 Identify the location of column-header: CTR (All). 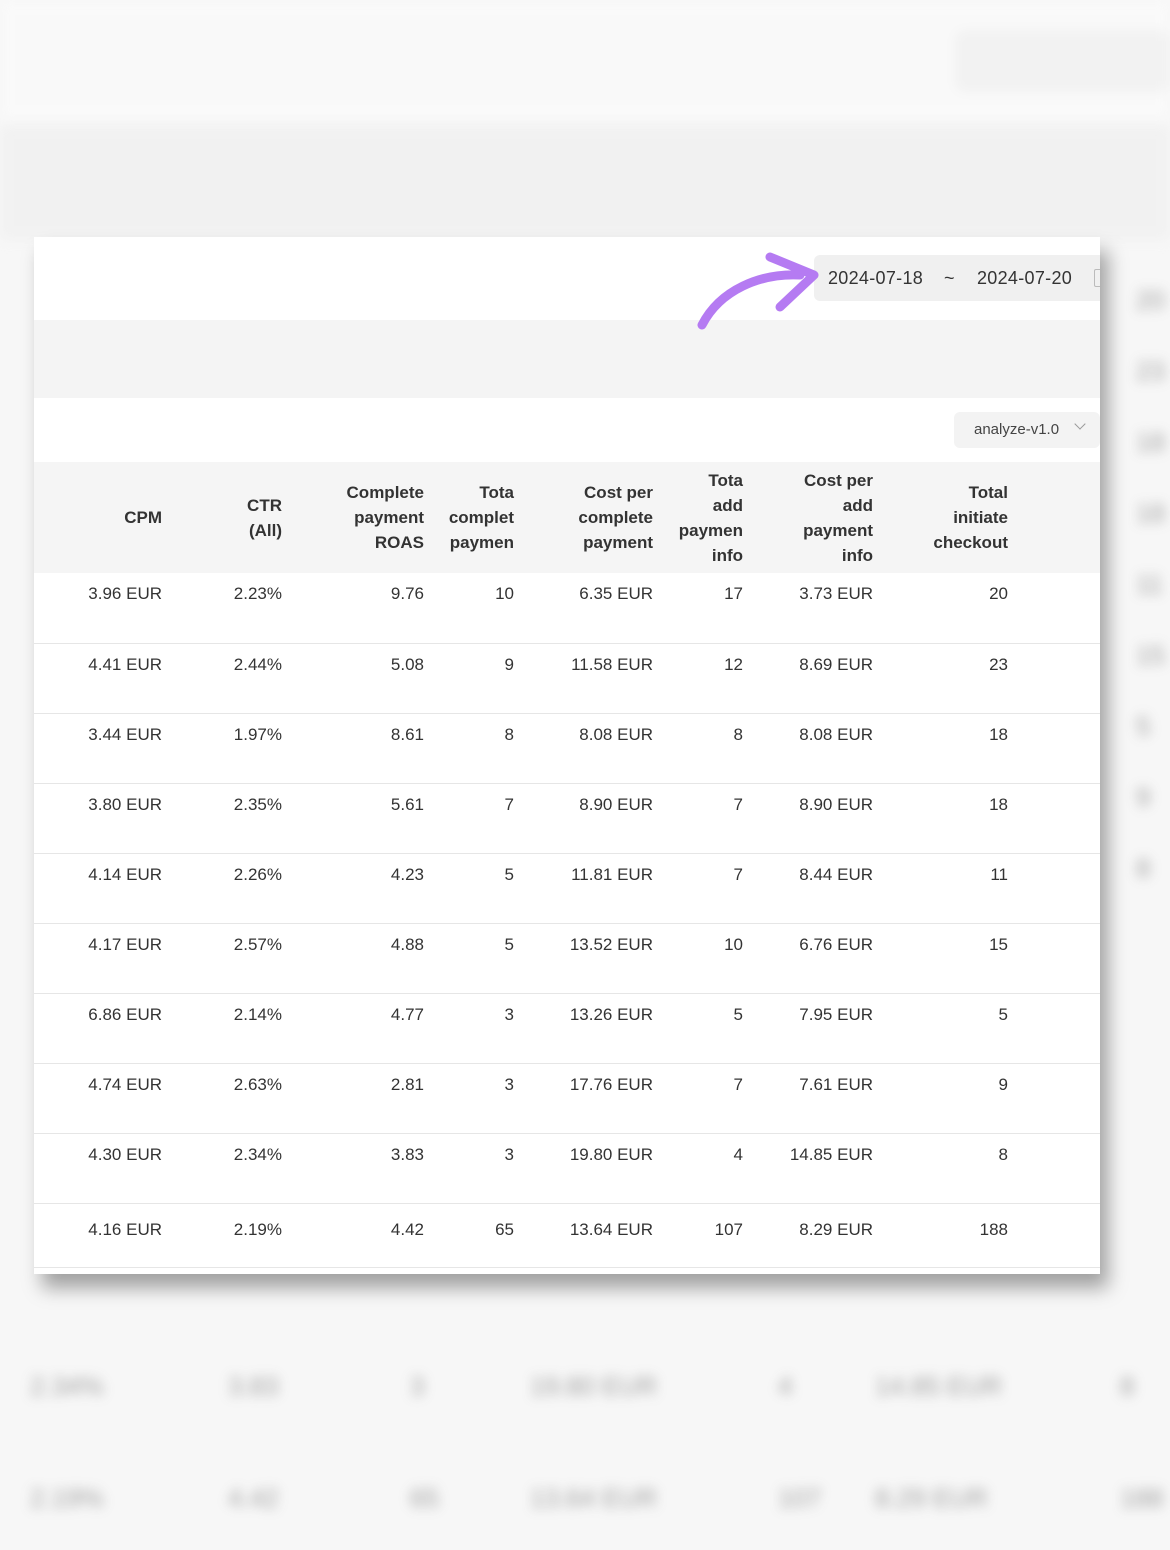
(234, 517).